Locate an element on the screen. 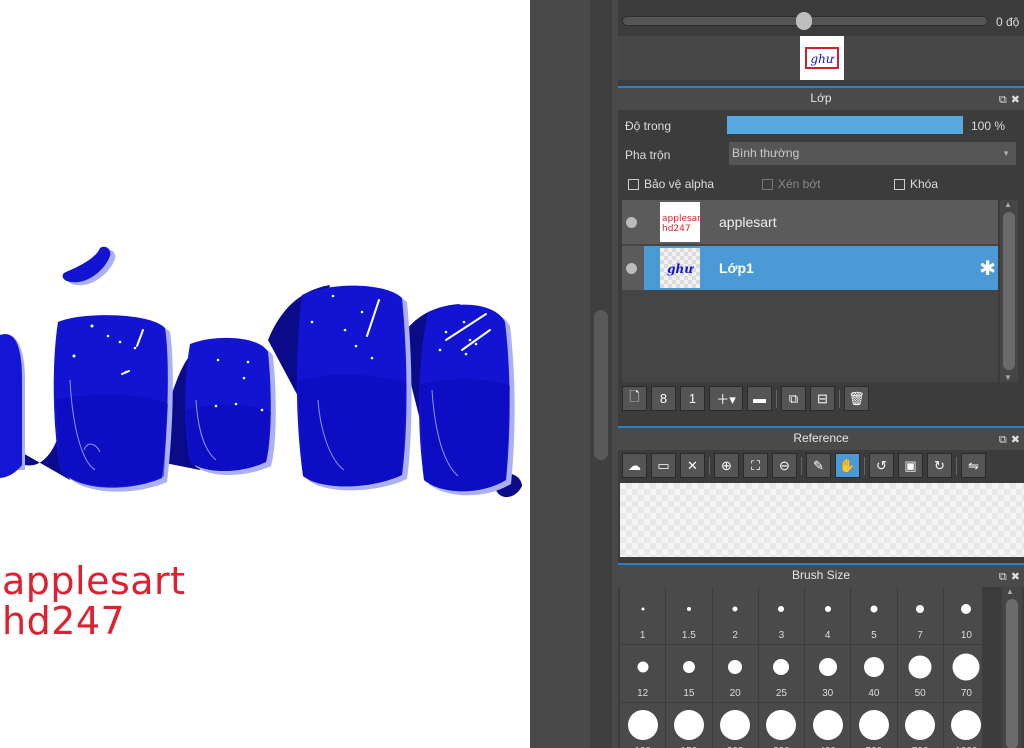 The width and height of the screenshot is (1024, 748). blend-mode-select: Bình thường ▼ is located at coordinates (872, 153).